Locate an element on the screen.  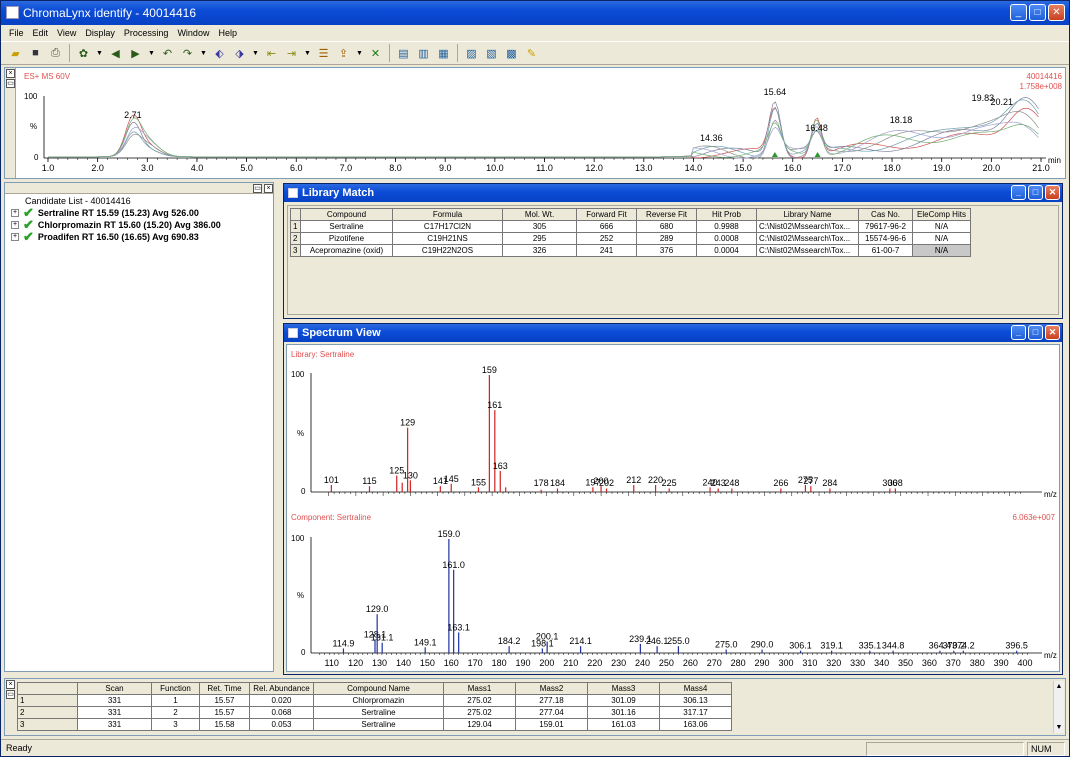
table-cell: N/A is located at coordinates (941, 226).